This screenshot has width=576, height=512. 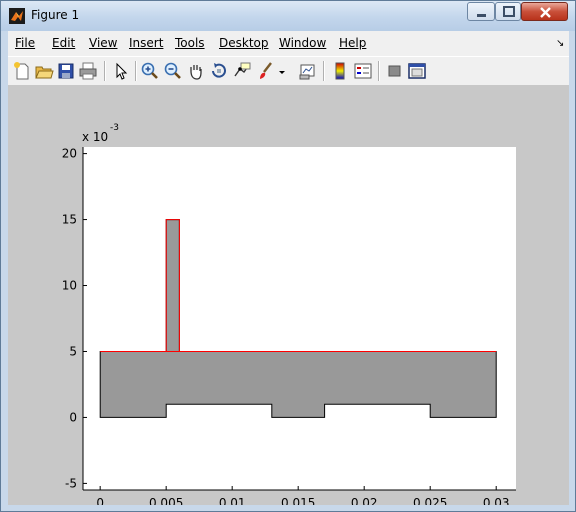 I want to click on zoom-out-icon, so click(x=173, y=71).